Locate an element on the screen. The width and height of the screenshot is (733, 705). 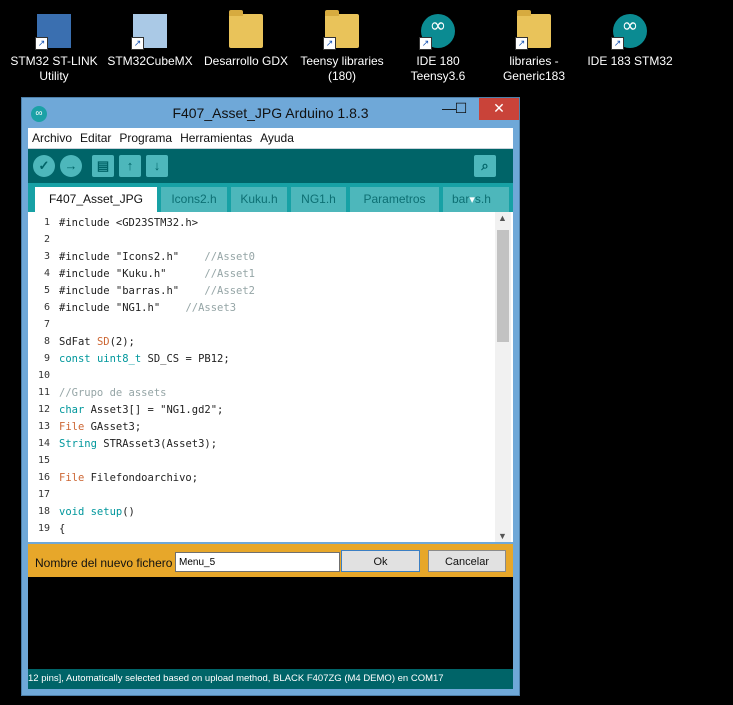
menu-bar: Archivo Editar Programa Herramientas Ayuda is located at coordinates (270, 138).